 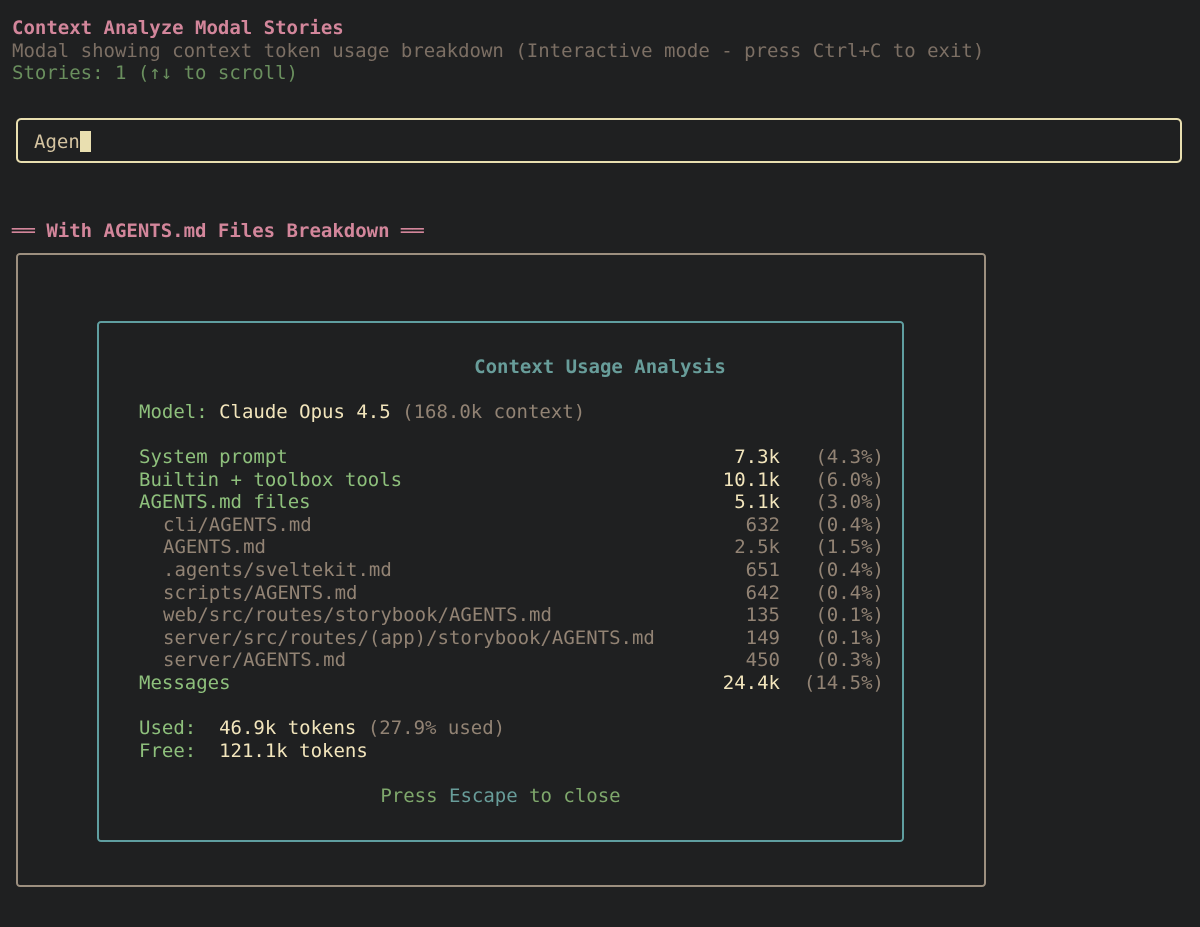 What do you see at coordinates (762, 660) in the screenshot?
I see `breakdown-tokens: 450` at bounding box center [762, 660].